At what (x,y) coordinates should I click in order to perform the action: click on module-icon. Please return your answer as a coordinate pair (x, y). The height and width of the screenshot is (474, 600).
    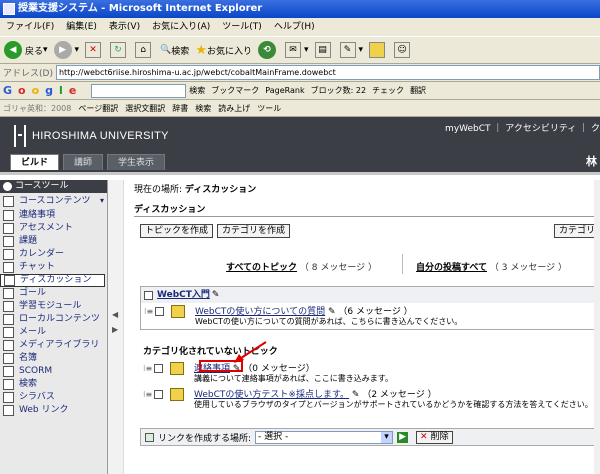
    Looking at the image, I should click on (8, 306).